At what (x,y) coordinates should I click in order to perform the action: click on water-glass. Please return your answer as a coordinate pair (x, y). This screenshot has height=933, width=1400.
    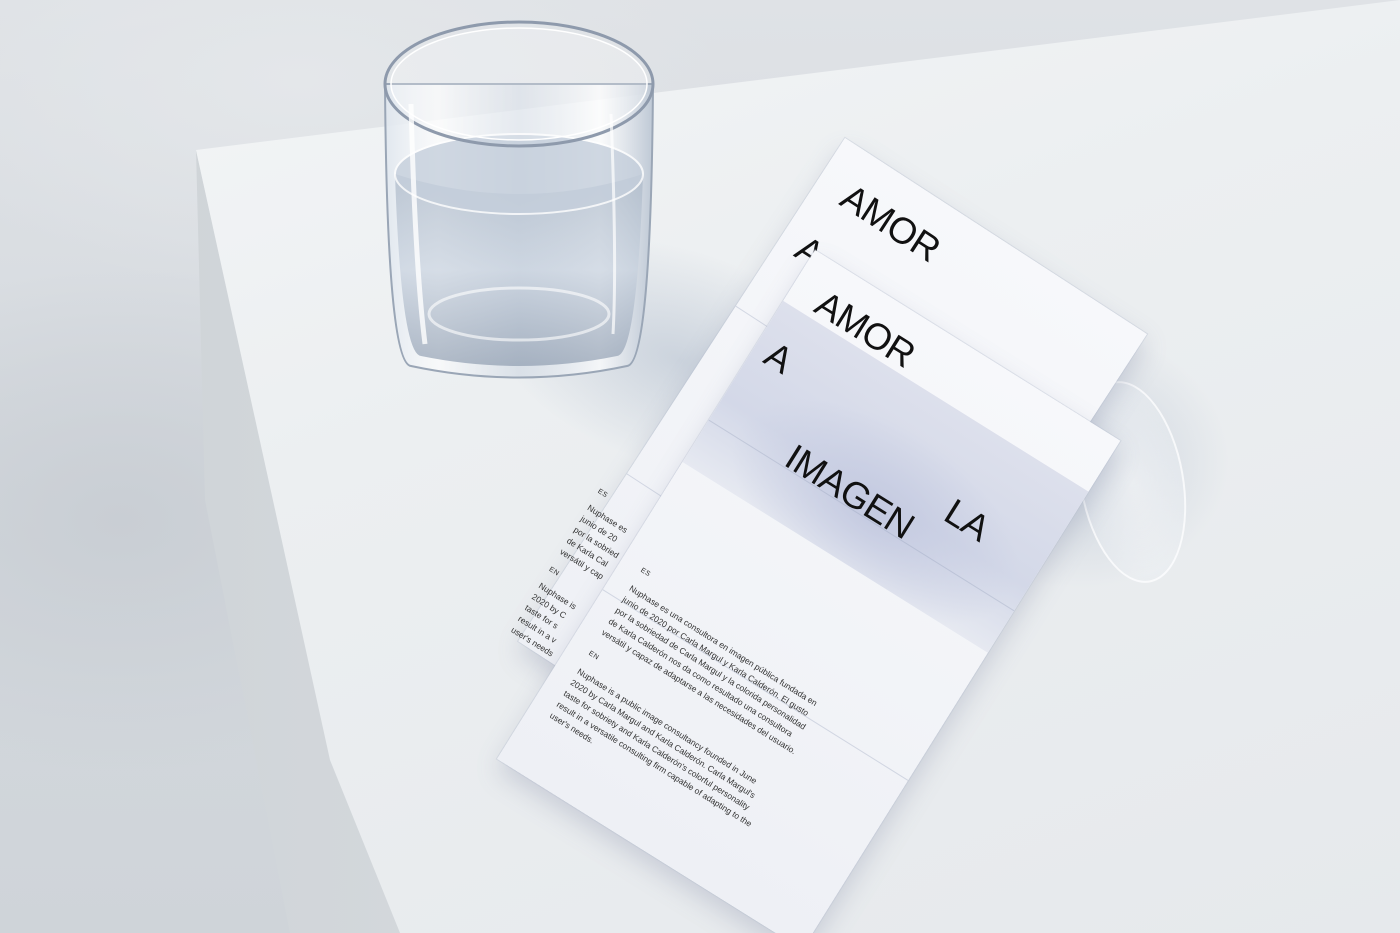
    Looking at the image, I should click on (519, 199).